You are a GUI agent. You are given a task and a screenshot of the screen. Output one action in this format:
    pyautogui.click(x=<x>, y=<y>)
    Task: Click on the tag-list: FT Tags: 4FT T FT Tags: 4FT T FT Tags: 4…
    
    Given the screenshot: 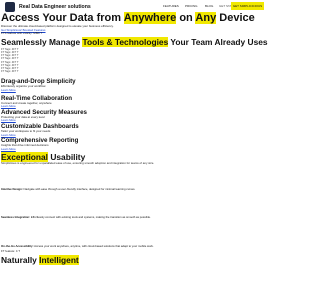 What is the action you would take?
    pyautogui.click(x=150, y=61)
    